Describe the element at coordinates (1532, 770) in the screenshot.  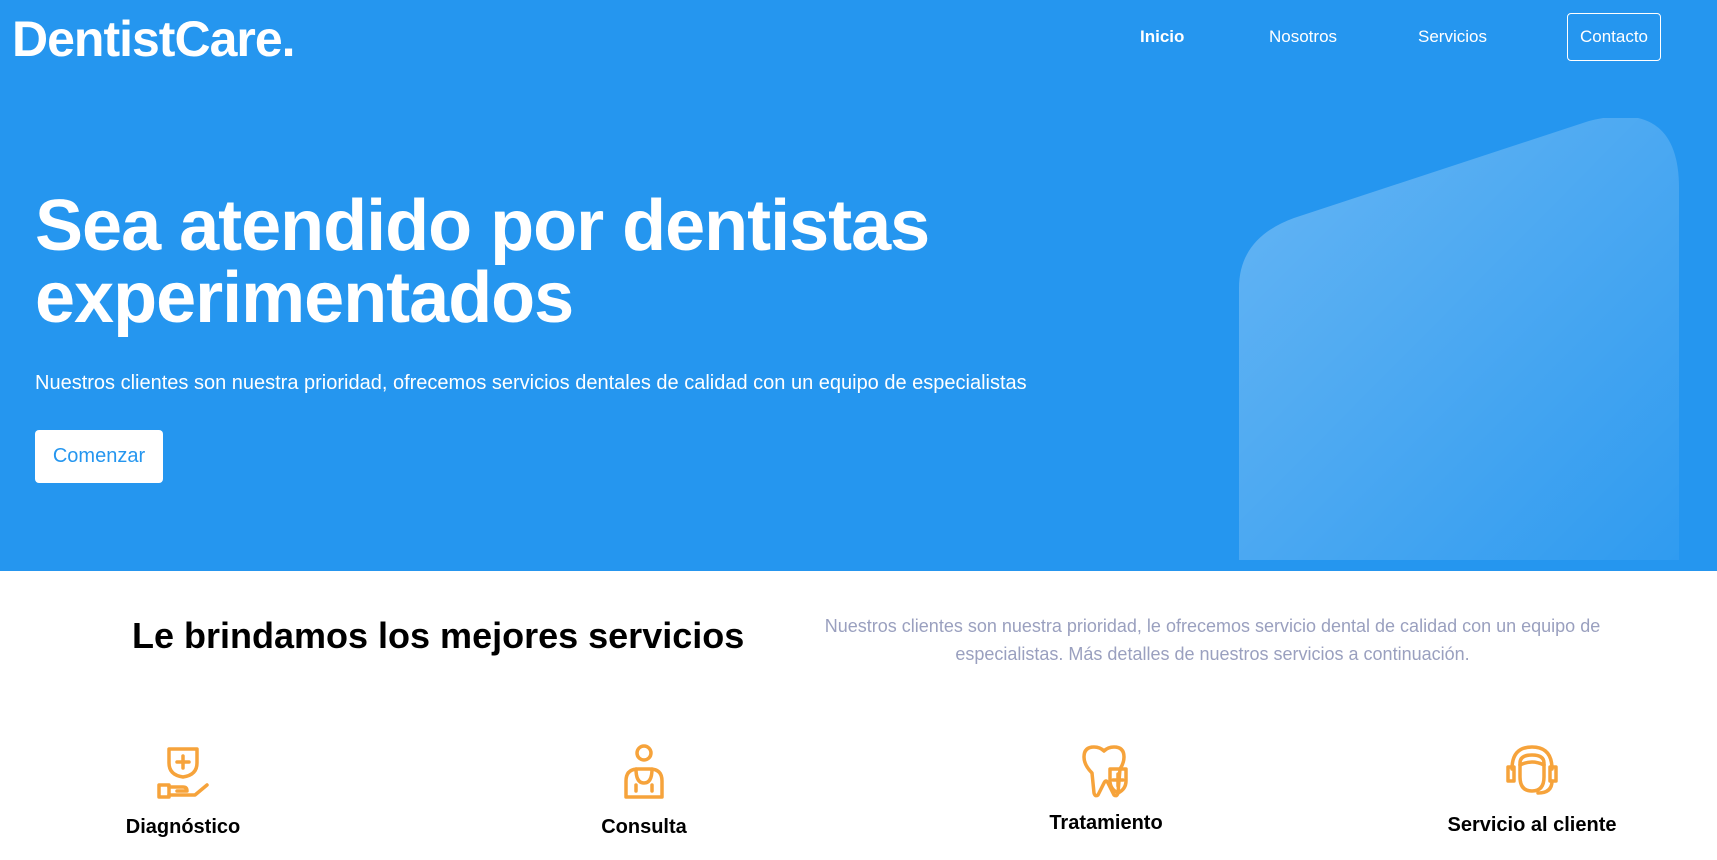
I see `headset-agent-icon` at that location.